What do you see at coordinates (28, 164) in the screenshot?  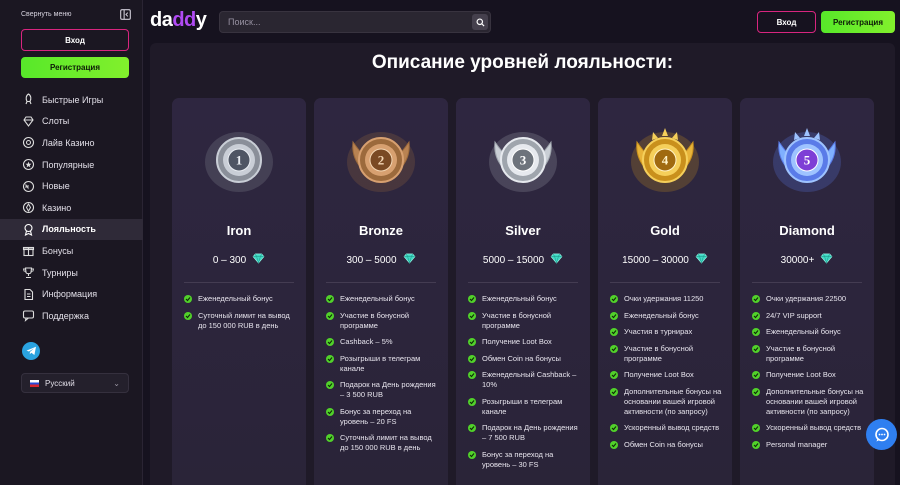 I see `star-icon` at bounding box center [28, 164].